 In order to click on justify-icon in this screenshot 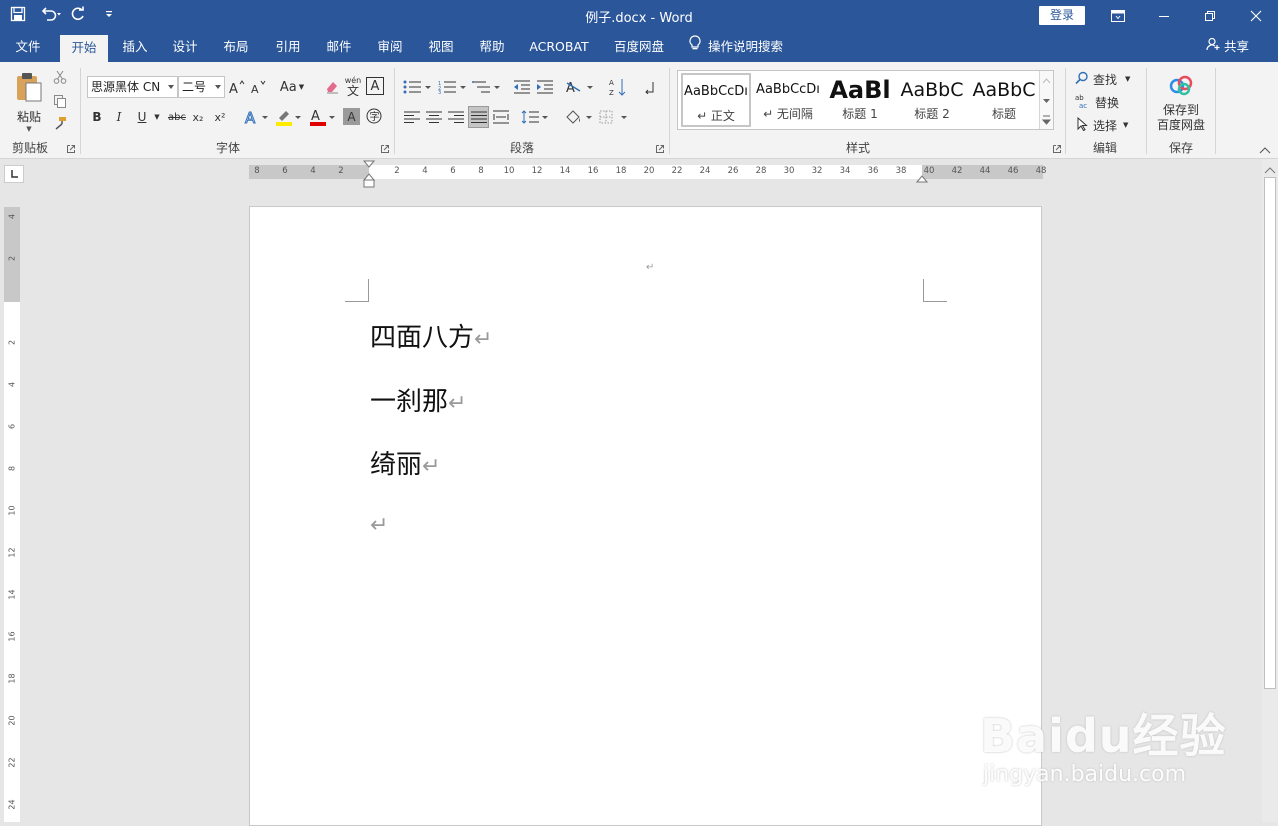, I will do `click(478, 117)`.